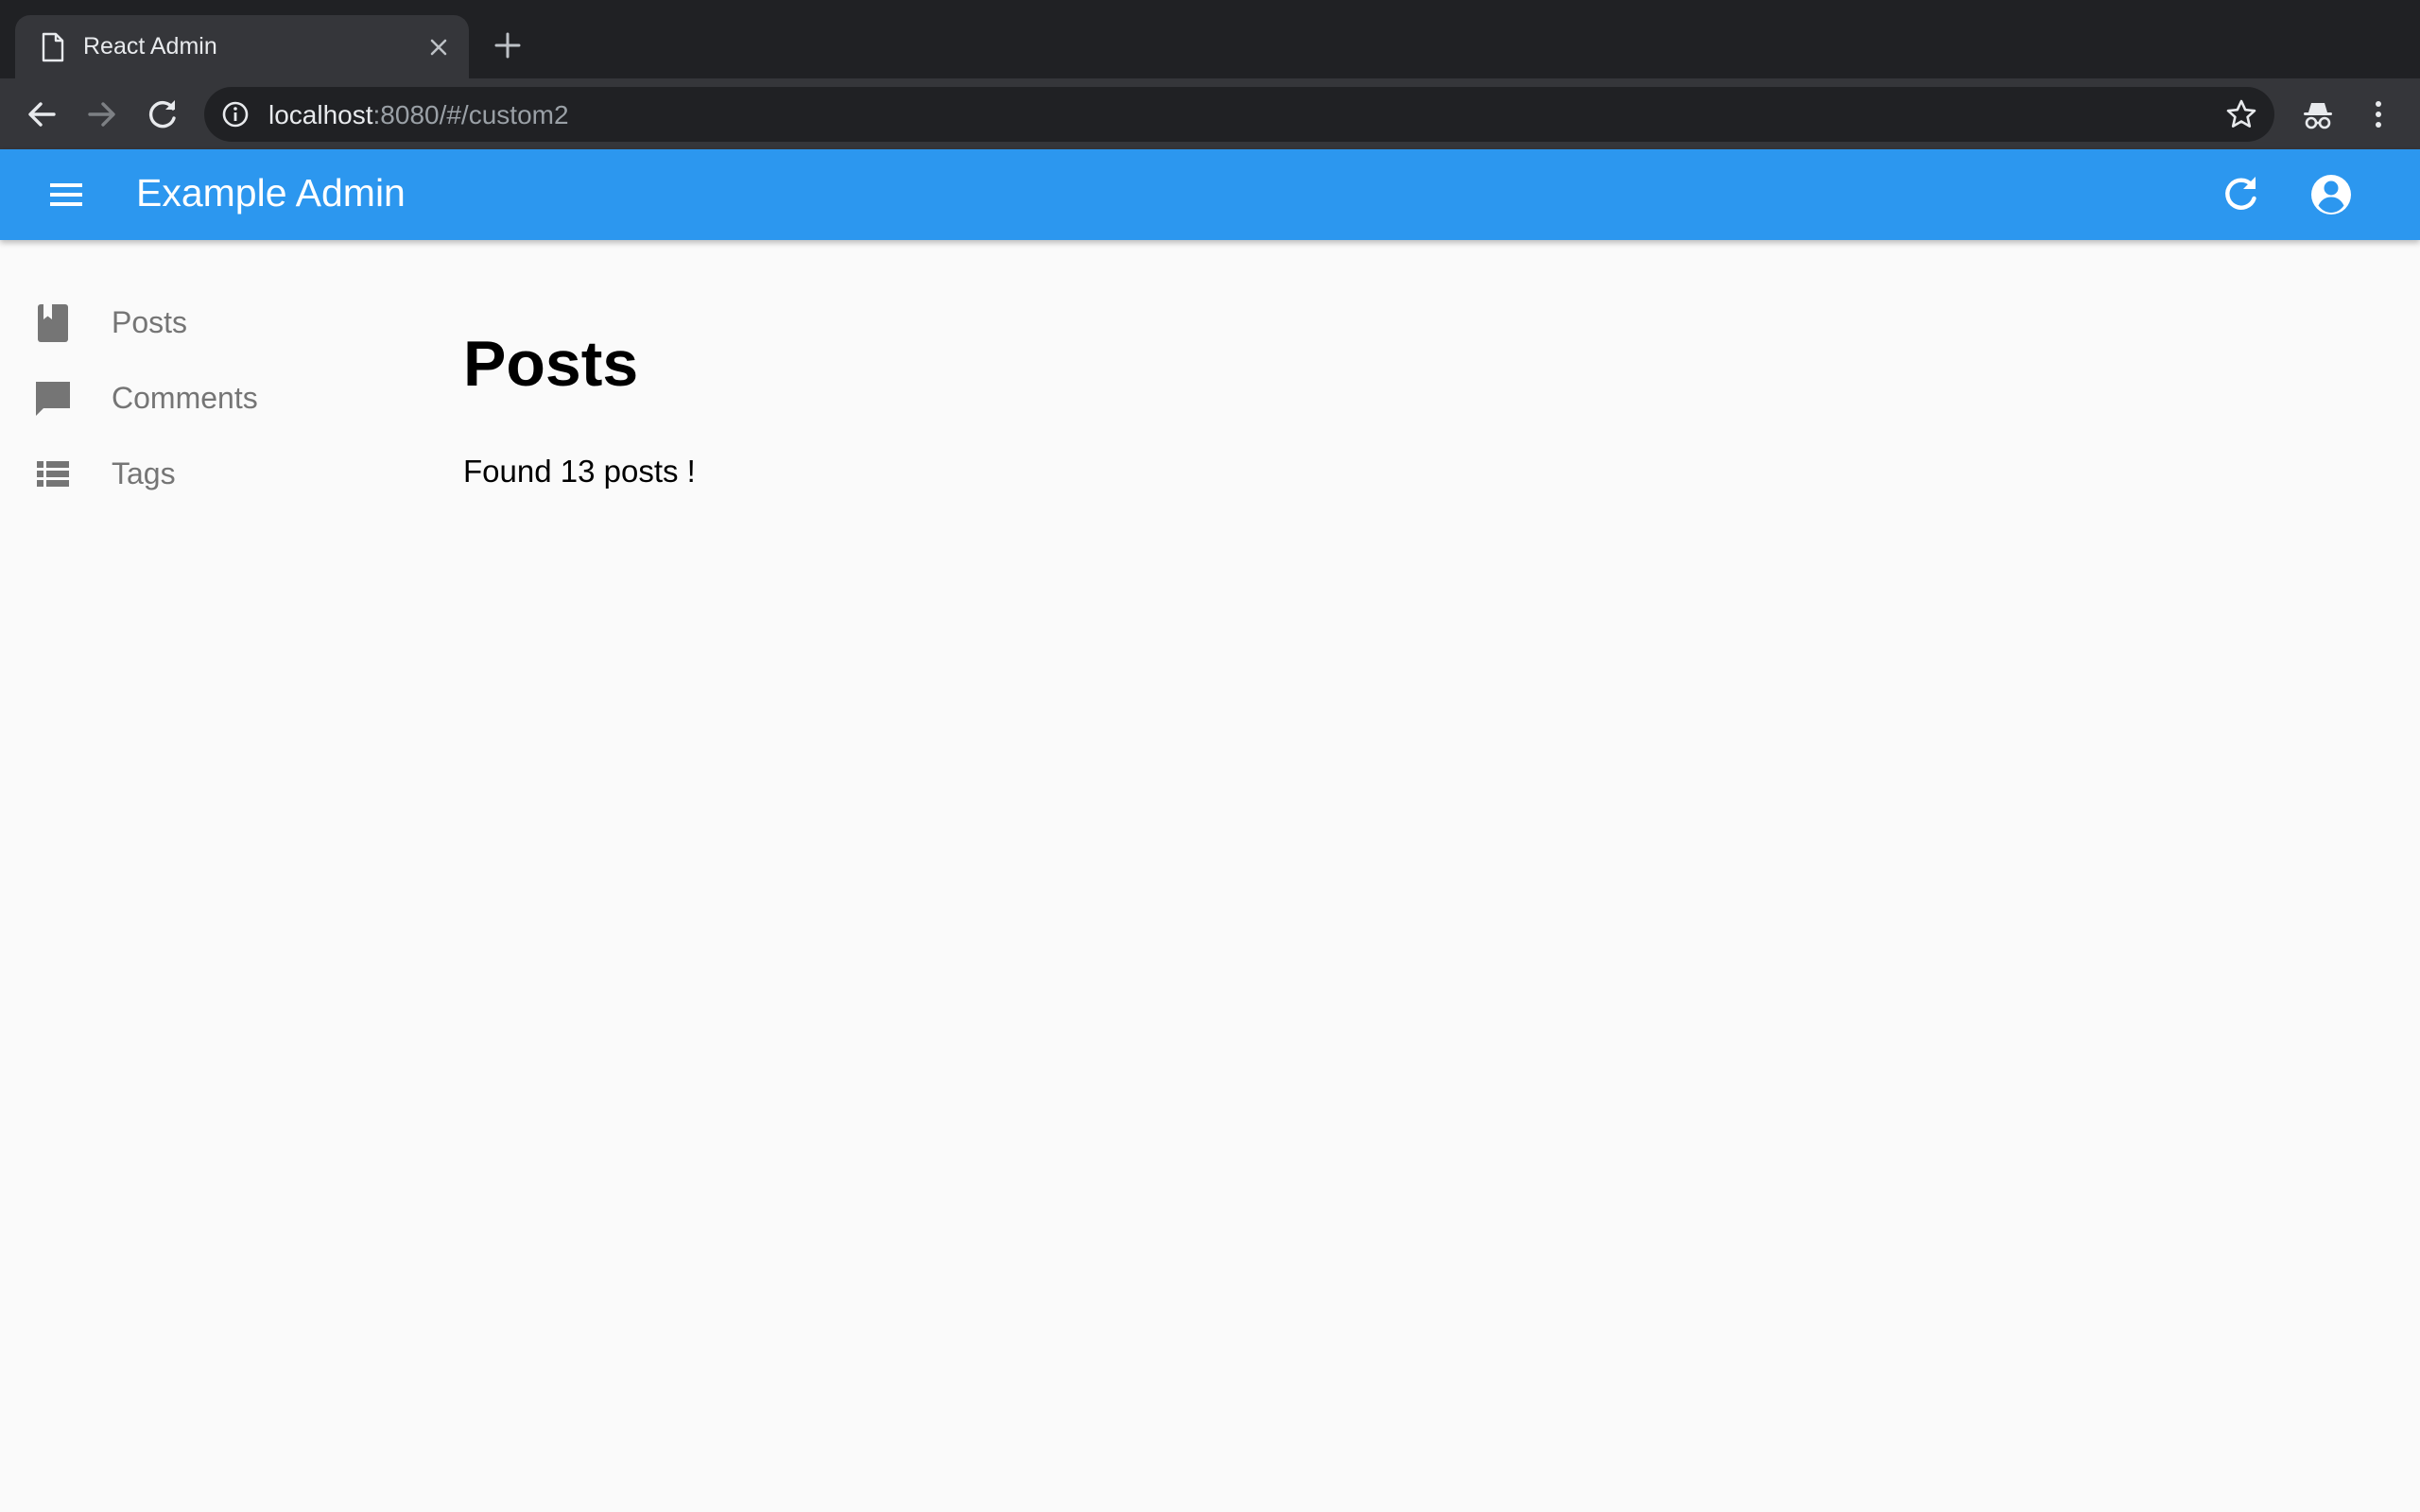  I want to click on info-icon, so click(235, 114).